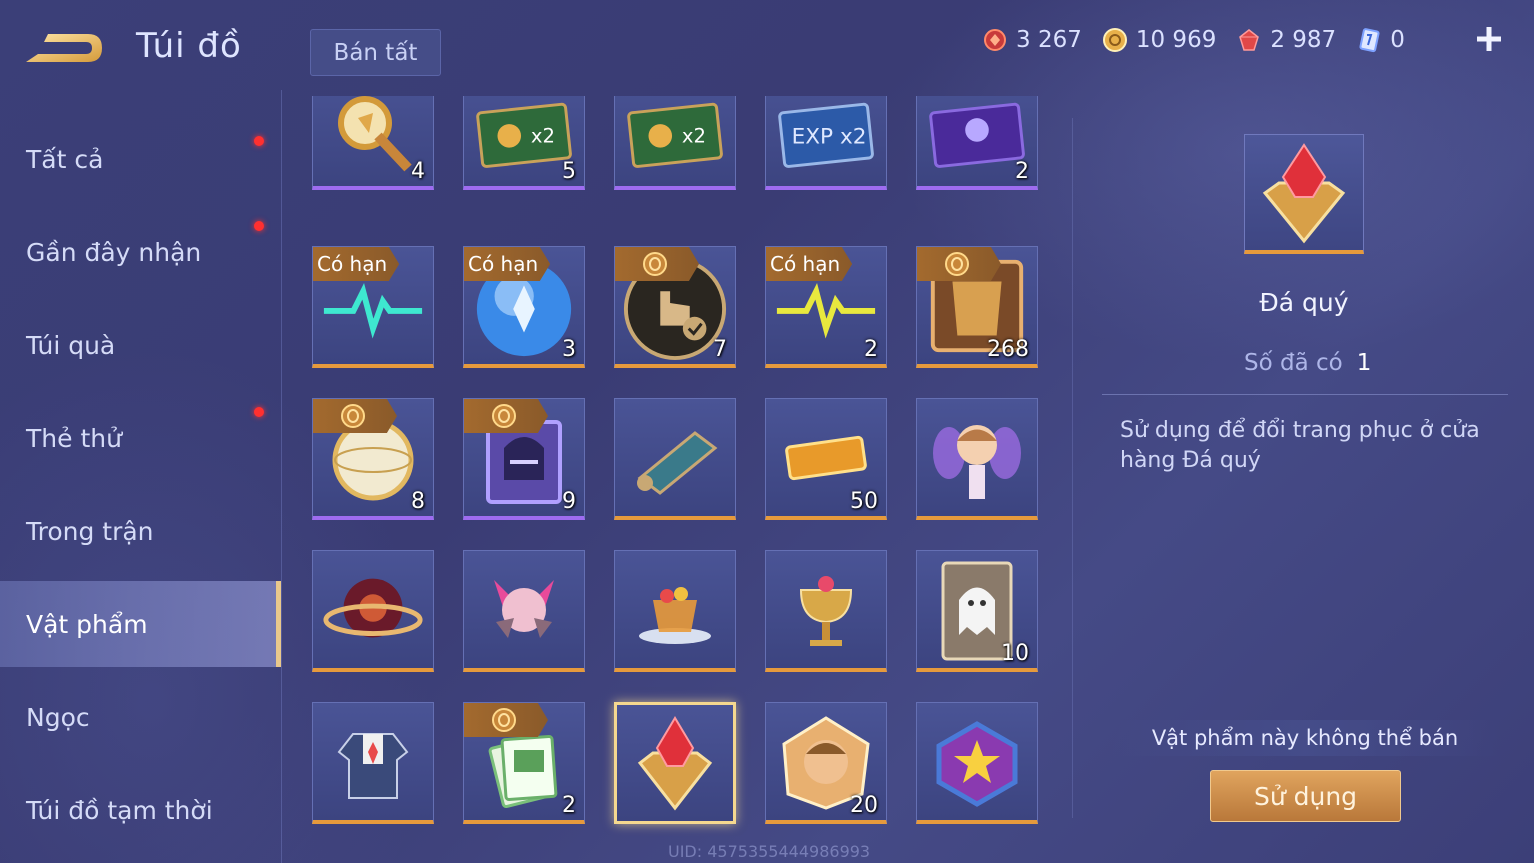 The image size is (1534, 863). I want to click on add-currency-button, so click(1489, 39).